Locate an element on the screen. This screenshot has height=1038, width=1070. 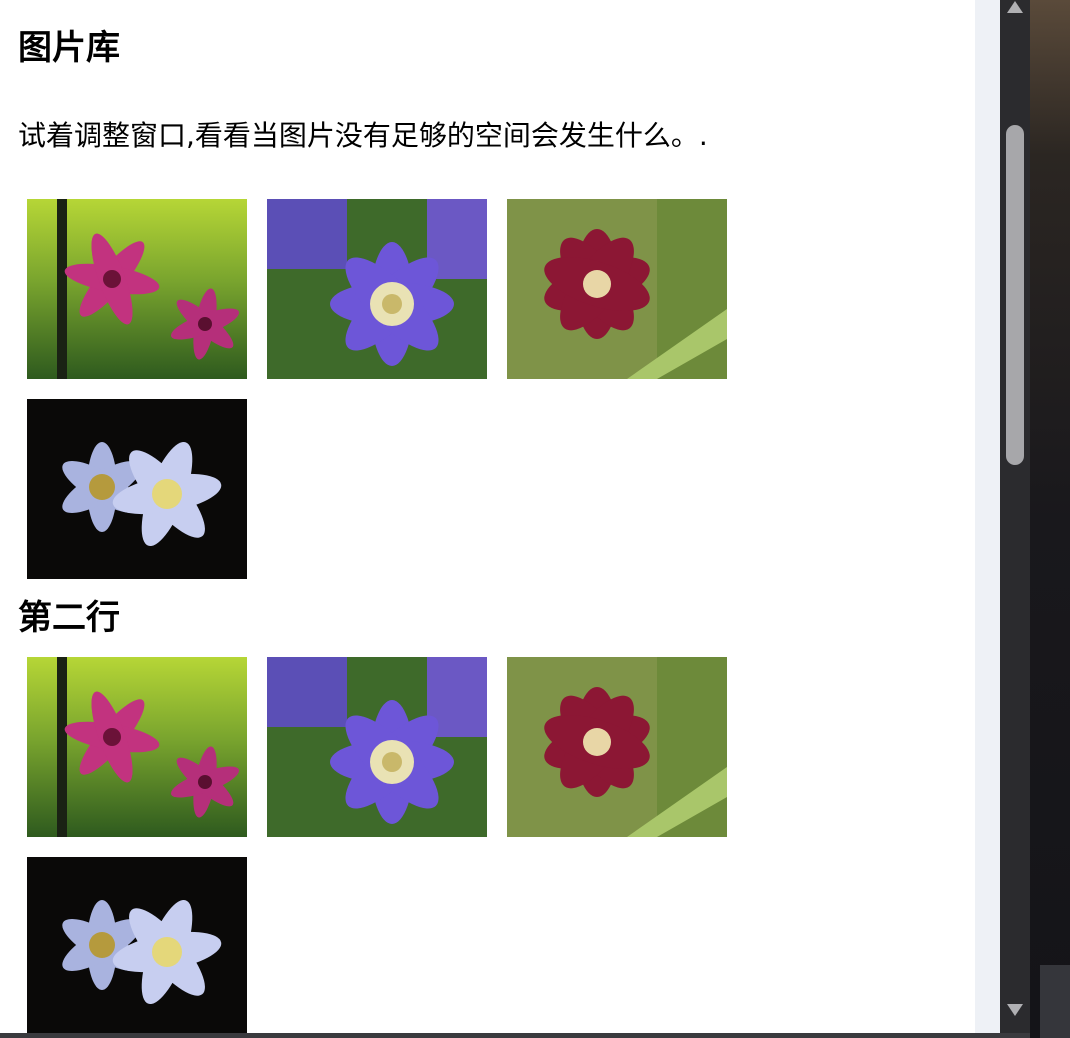
scrollbar-thumb is located at coordinates (1015, 295).